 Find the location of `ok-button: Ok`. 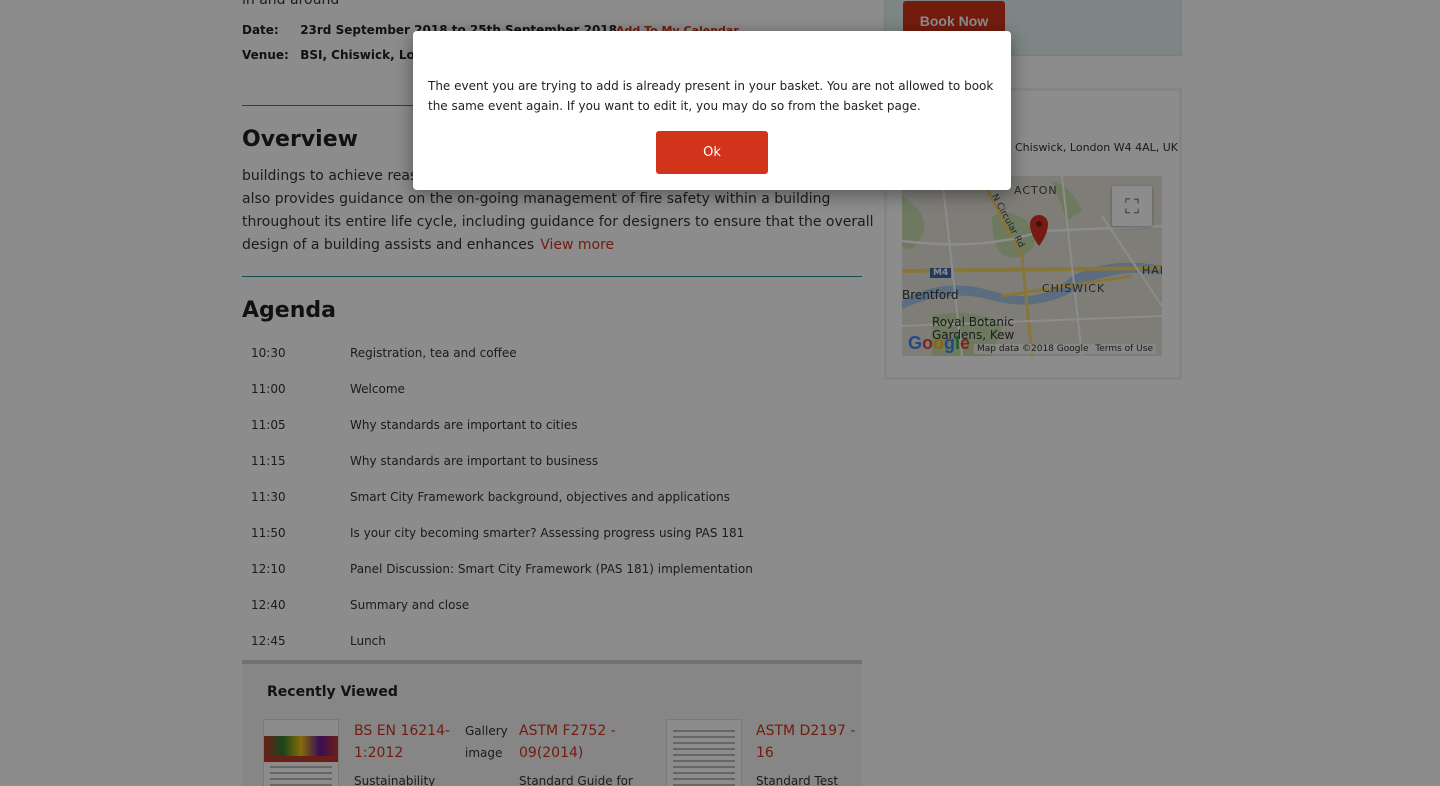

ok-button: Ok is located at coordinates (712, 152).